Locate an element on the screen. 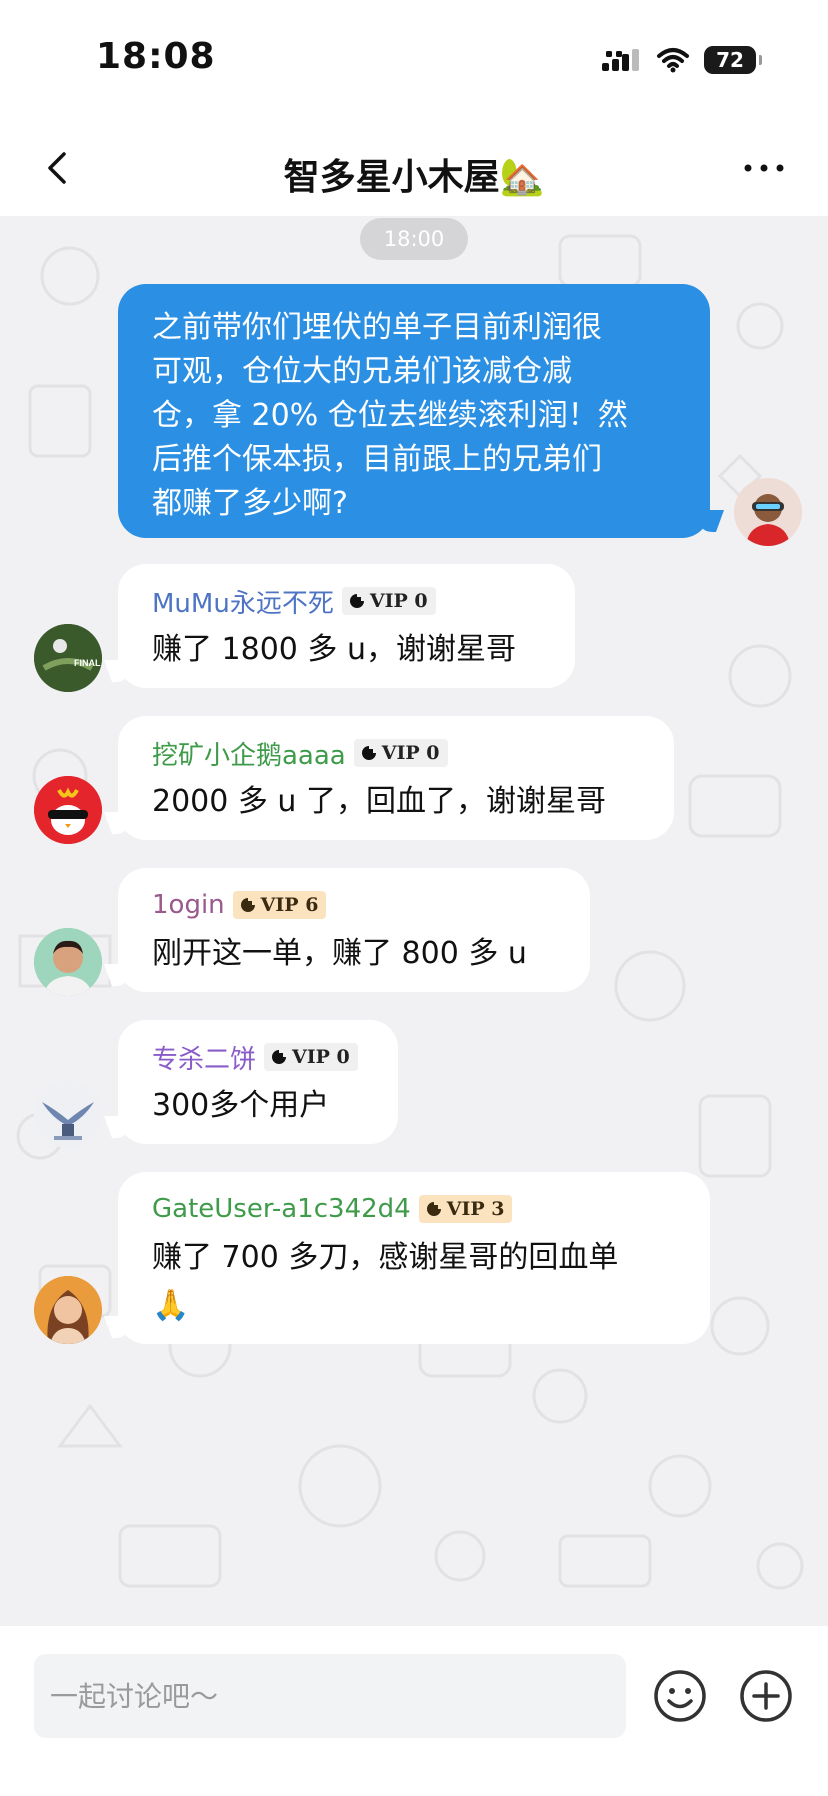  vip-badge: VIP 6 is located at coordinates (279, 905).